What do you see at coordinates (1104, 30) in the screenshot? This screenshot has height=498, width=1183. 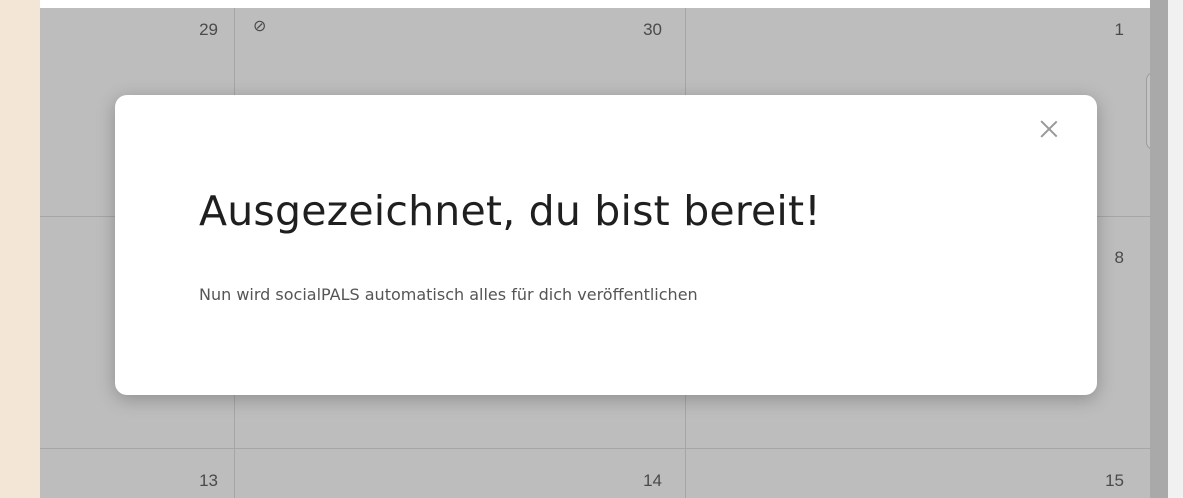 I see `calendar-day-1: 1` at bounding box center [1104, 30].